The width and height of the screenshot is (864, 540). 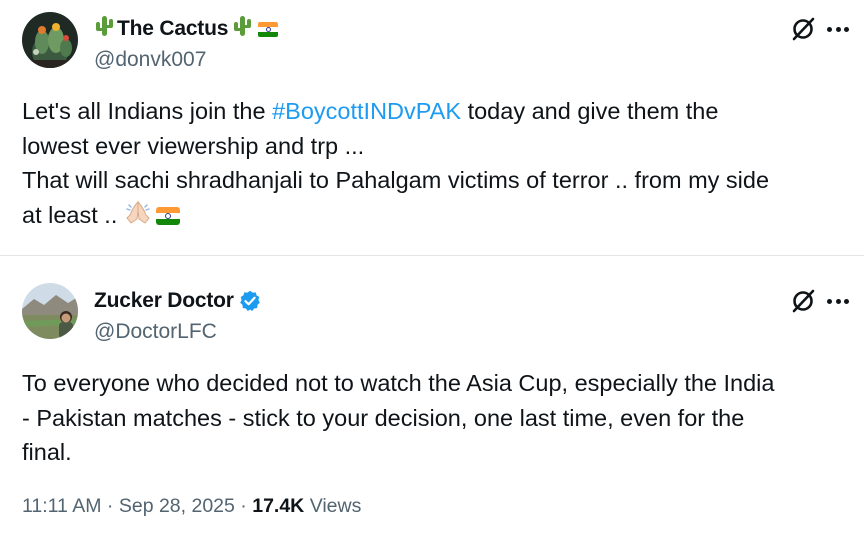 I want to click on display-name: Zucker Doctor, so click(x=164, y=301).